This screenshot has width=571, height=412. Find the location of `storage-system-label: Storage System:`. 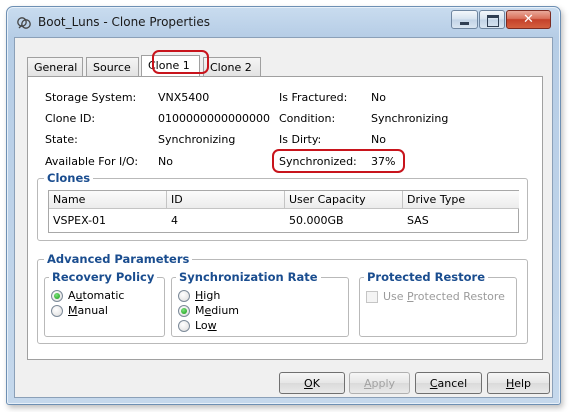

storage-system-label: Storage System: is located at coordinates (91, 97).